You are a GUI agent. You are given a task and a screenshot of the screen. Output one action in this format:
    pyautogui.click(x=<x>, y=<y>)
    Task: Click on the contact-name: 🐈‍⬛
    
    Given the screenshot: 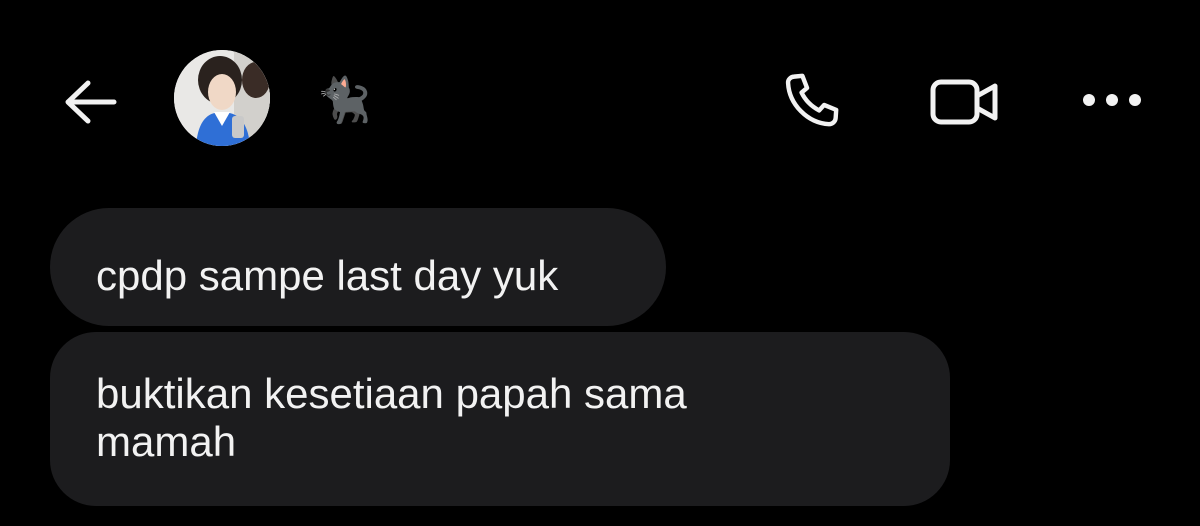 What is the action you would take?
    pyautogui.click(x=344, y=101)
    